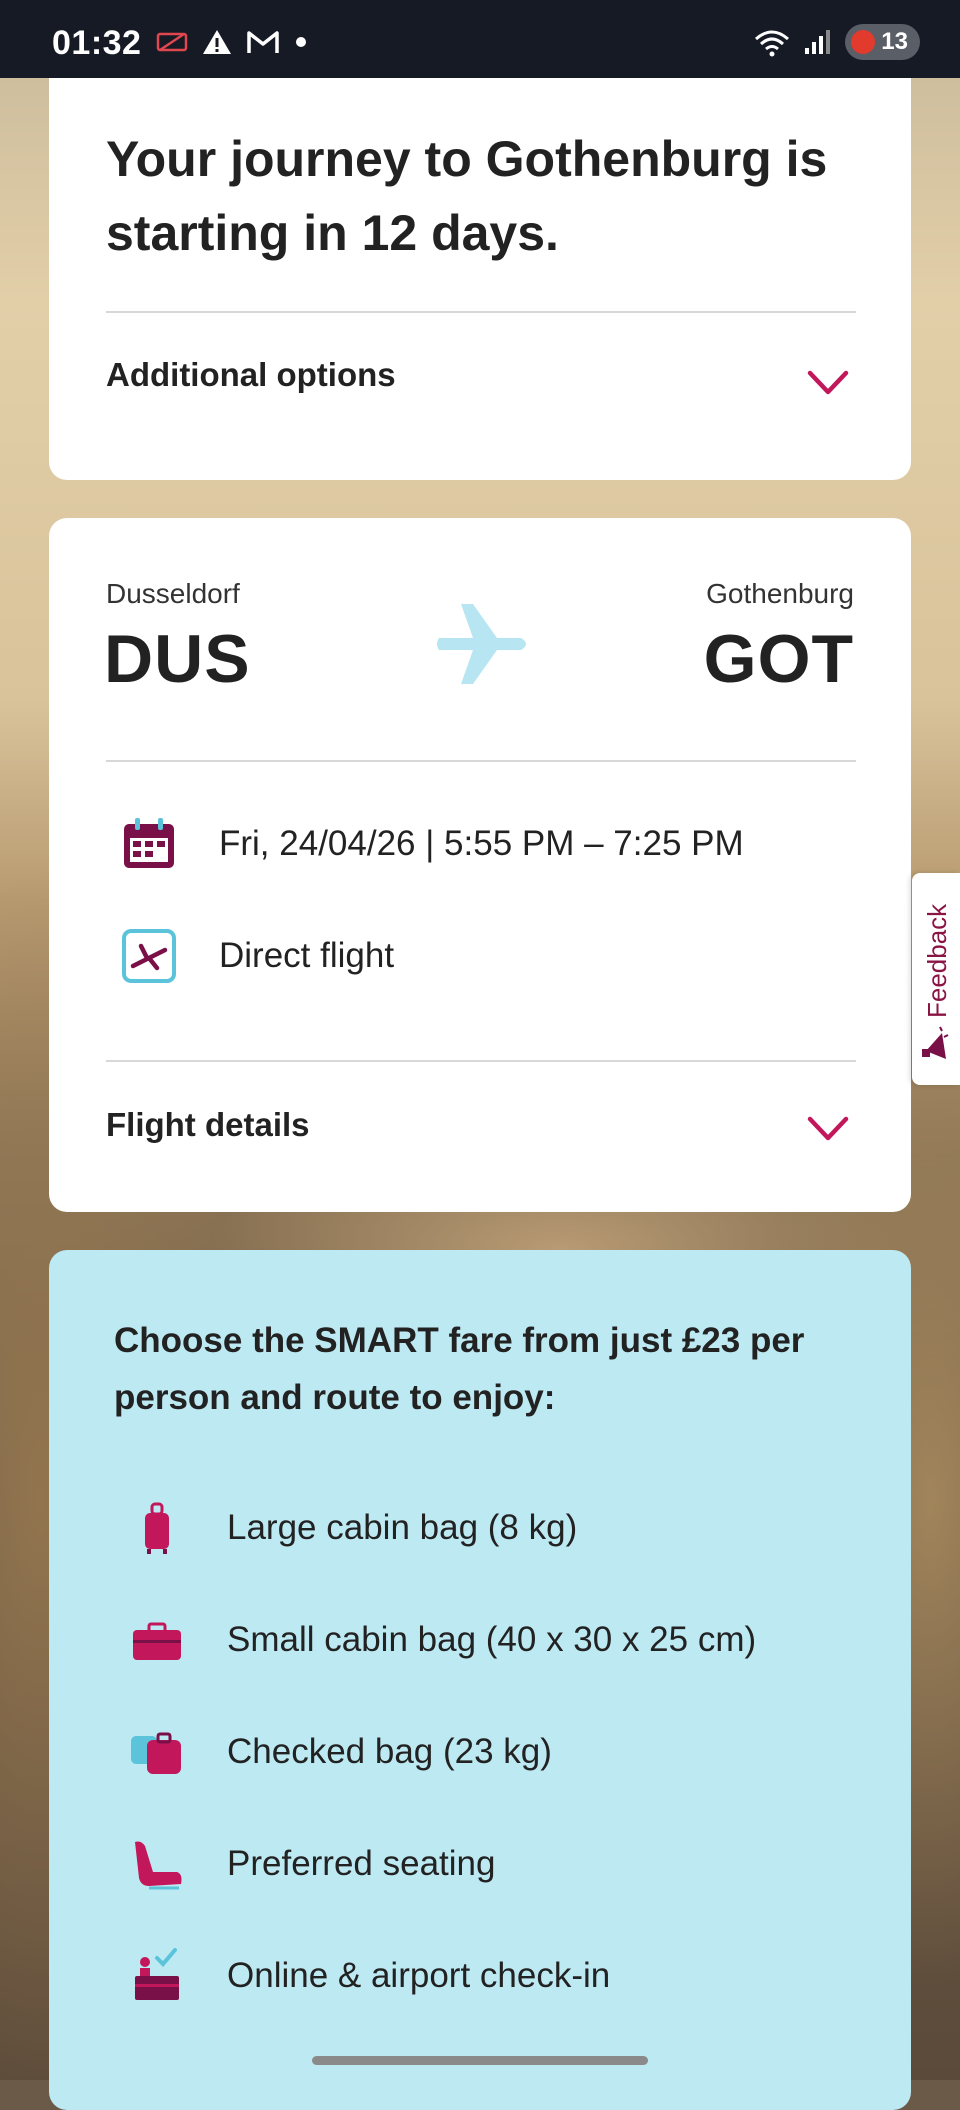 Image resolution: width=960 pixels, height=2110 pixels. I want to click on status-icons-left, so click(232, 42).